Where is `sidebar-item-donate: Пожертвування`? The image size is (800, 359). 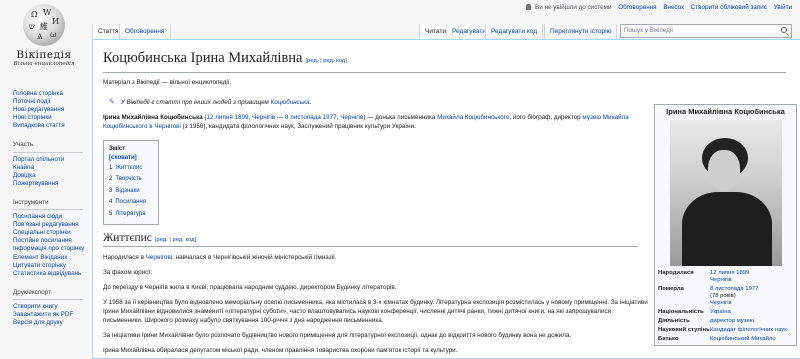
sidebar-item-donate: Пожертвування is located at coordinates (53, 184).